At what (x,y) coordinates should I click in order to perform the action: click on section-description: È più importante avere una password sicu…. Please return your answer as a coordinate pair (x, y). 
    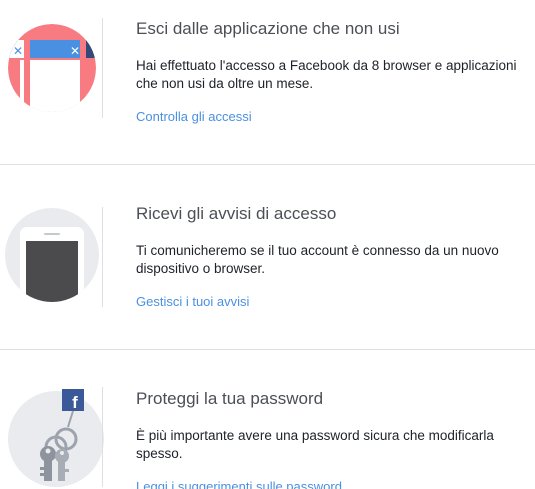
    Looking at the image, I should click on (315, 444).